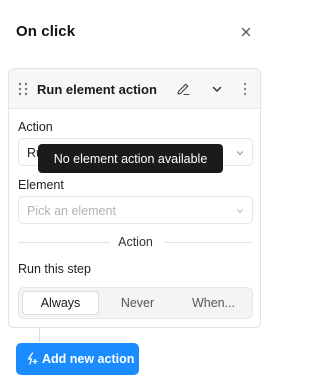 The image size is (320, 386). What do you see at coordinates (246, 32) in the screenshot?
I see `close-icon` at bounding box center [246, 32].